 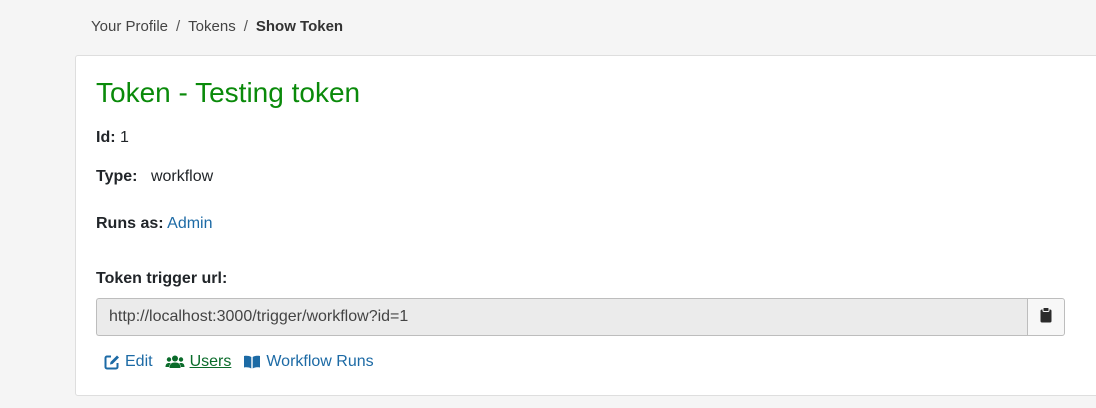 What do you see at coordinates (139, 361) in the screenshot?
I see `edit-label: Edit` at bounding box center [139, 361].